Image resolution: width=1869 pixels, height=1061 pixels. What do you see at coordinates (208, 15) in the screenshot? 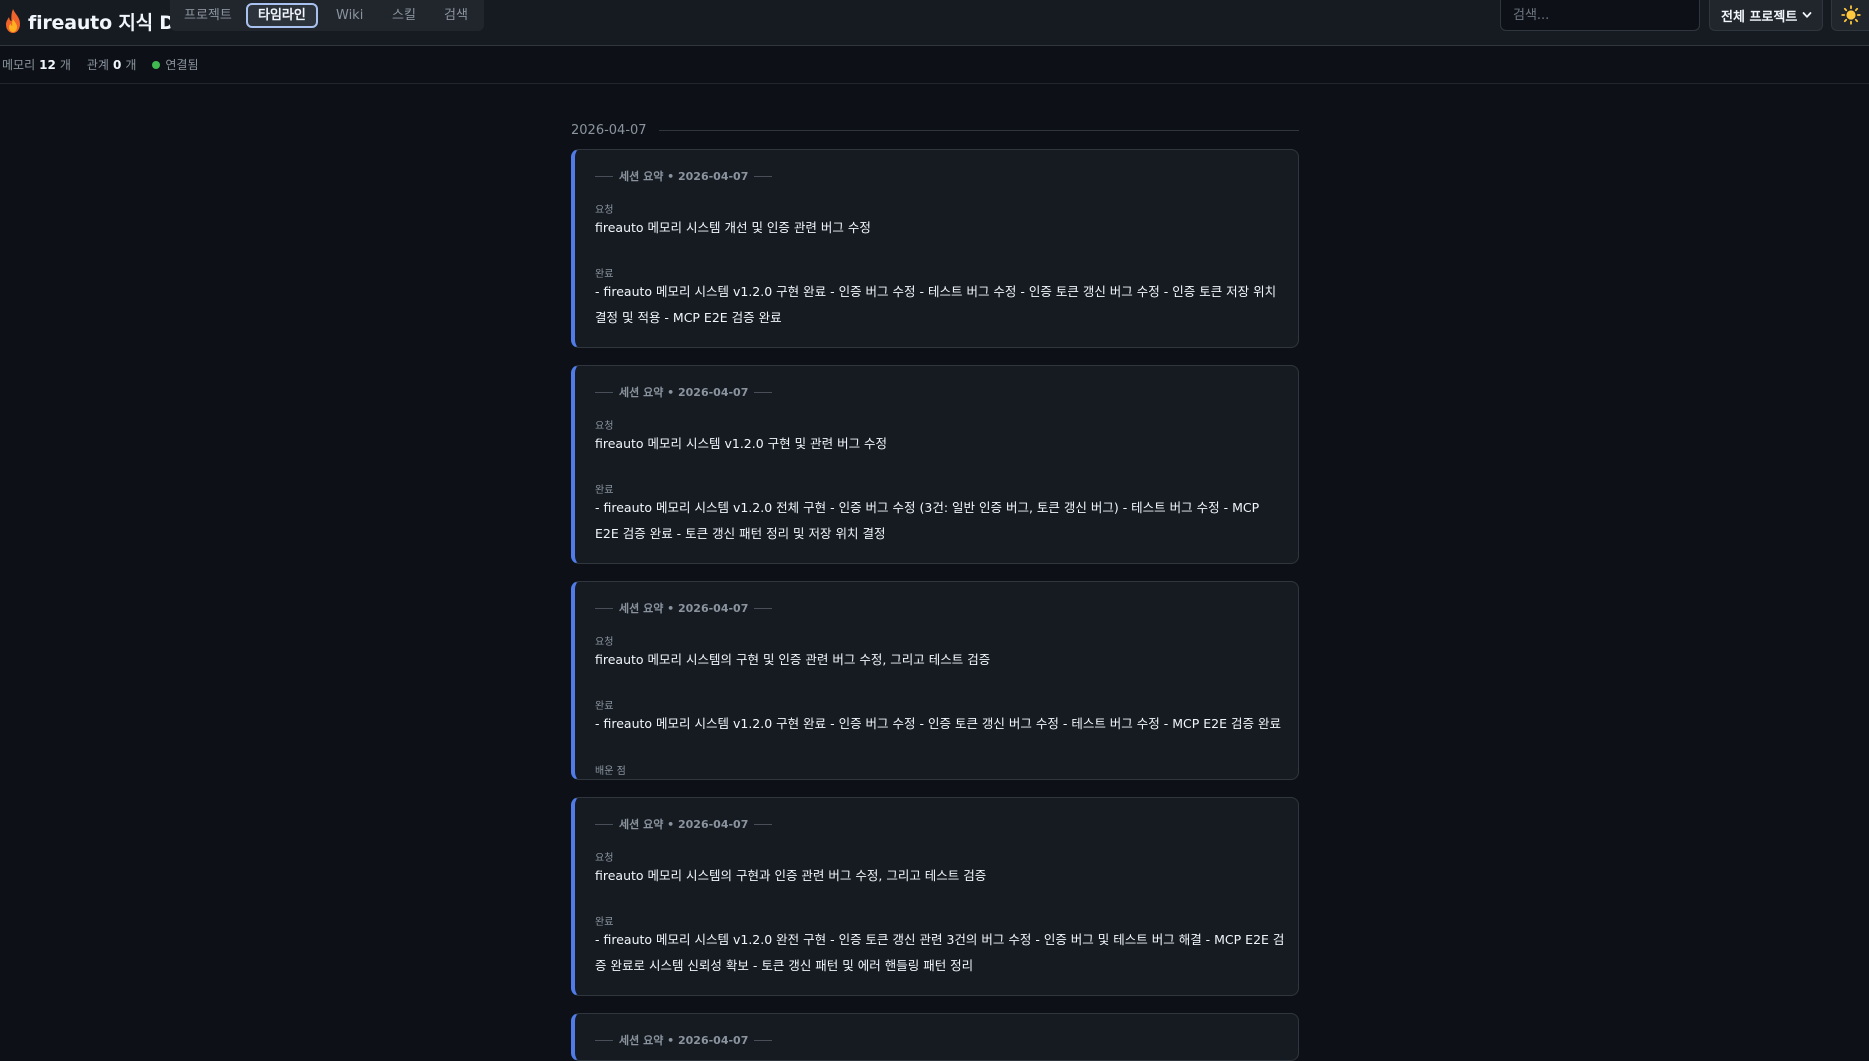
I see `tab-projects: 프로젝트` at bounding box center [208, 15].